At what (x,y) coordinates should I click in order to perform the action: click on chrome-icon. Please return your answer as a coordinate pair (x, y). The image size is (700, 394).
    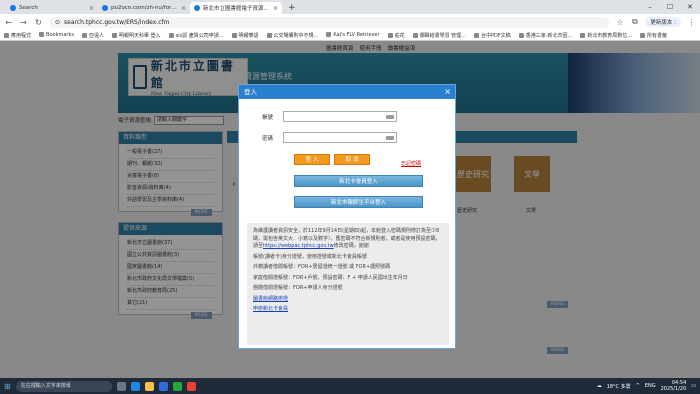
    Looking at the image, I should click on (191, 386).